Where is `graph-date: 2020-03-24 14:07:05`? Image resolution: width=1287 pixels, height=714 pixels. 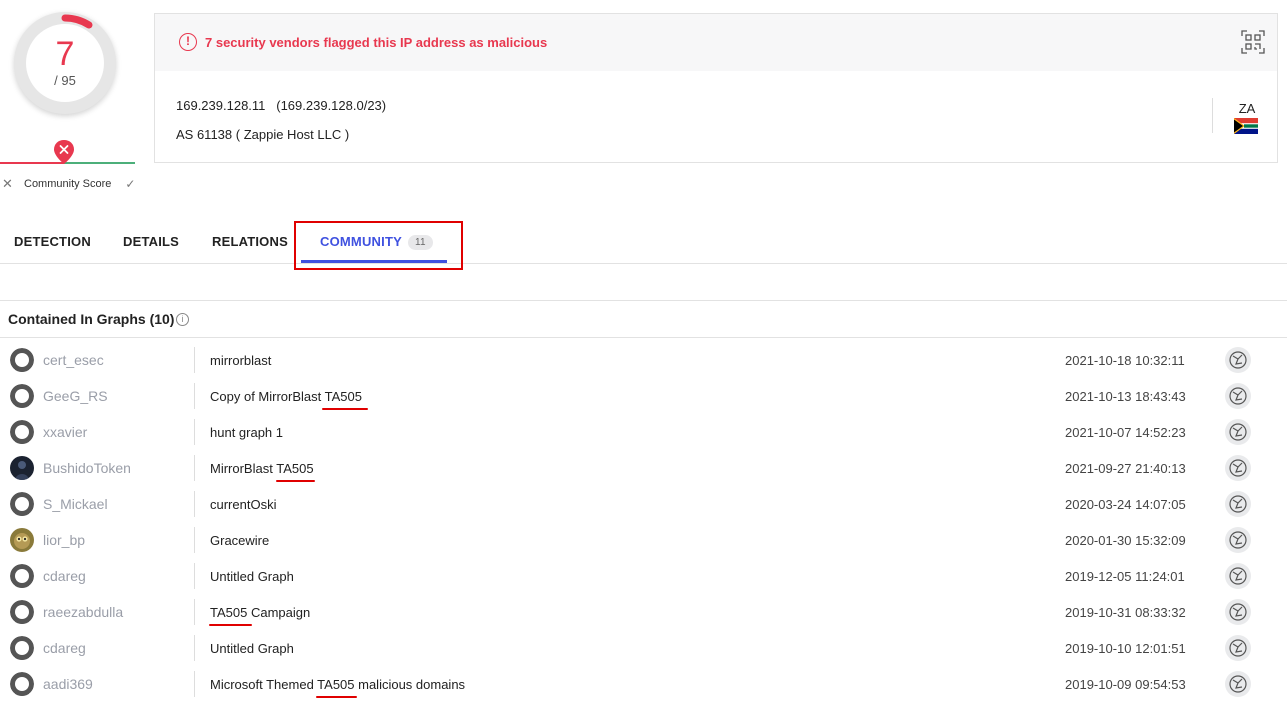
graph-date: 2020-03-24 14:07:05 is located at coordinates (1125, 504).